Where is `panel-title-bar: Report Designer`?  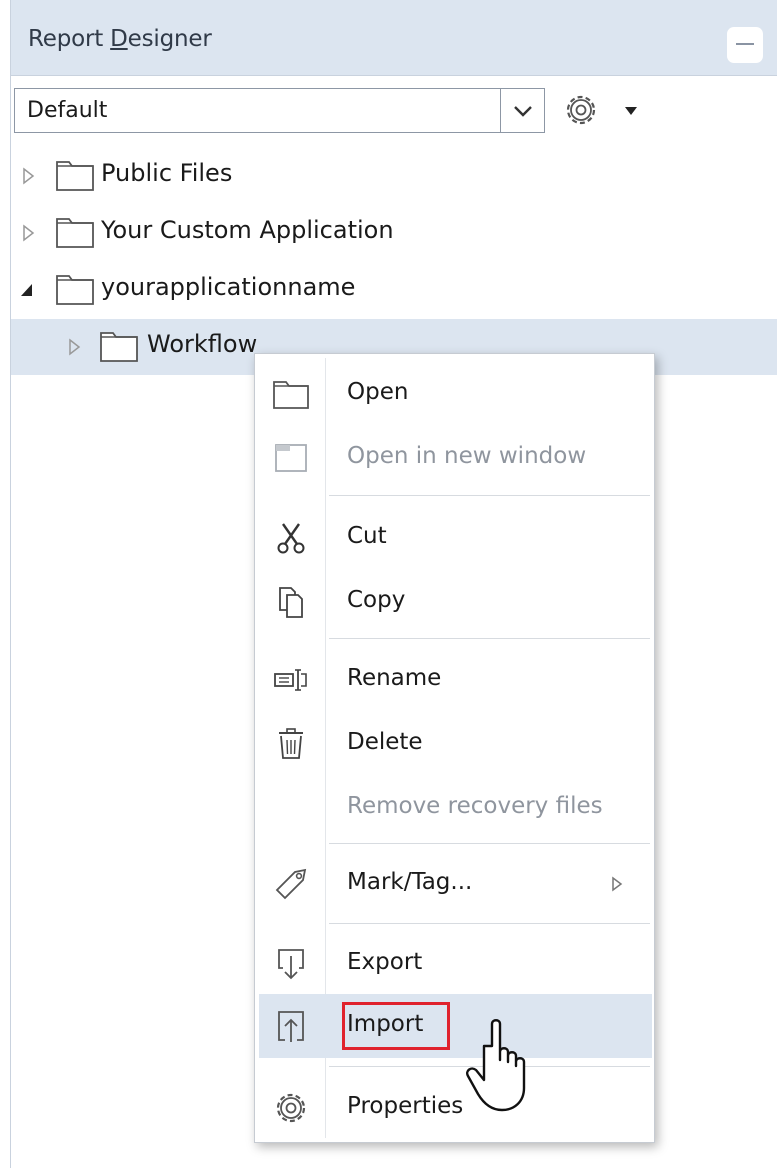 panel-title-bar: Report Designer is located at coordinates (394, 38).